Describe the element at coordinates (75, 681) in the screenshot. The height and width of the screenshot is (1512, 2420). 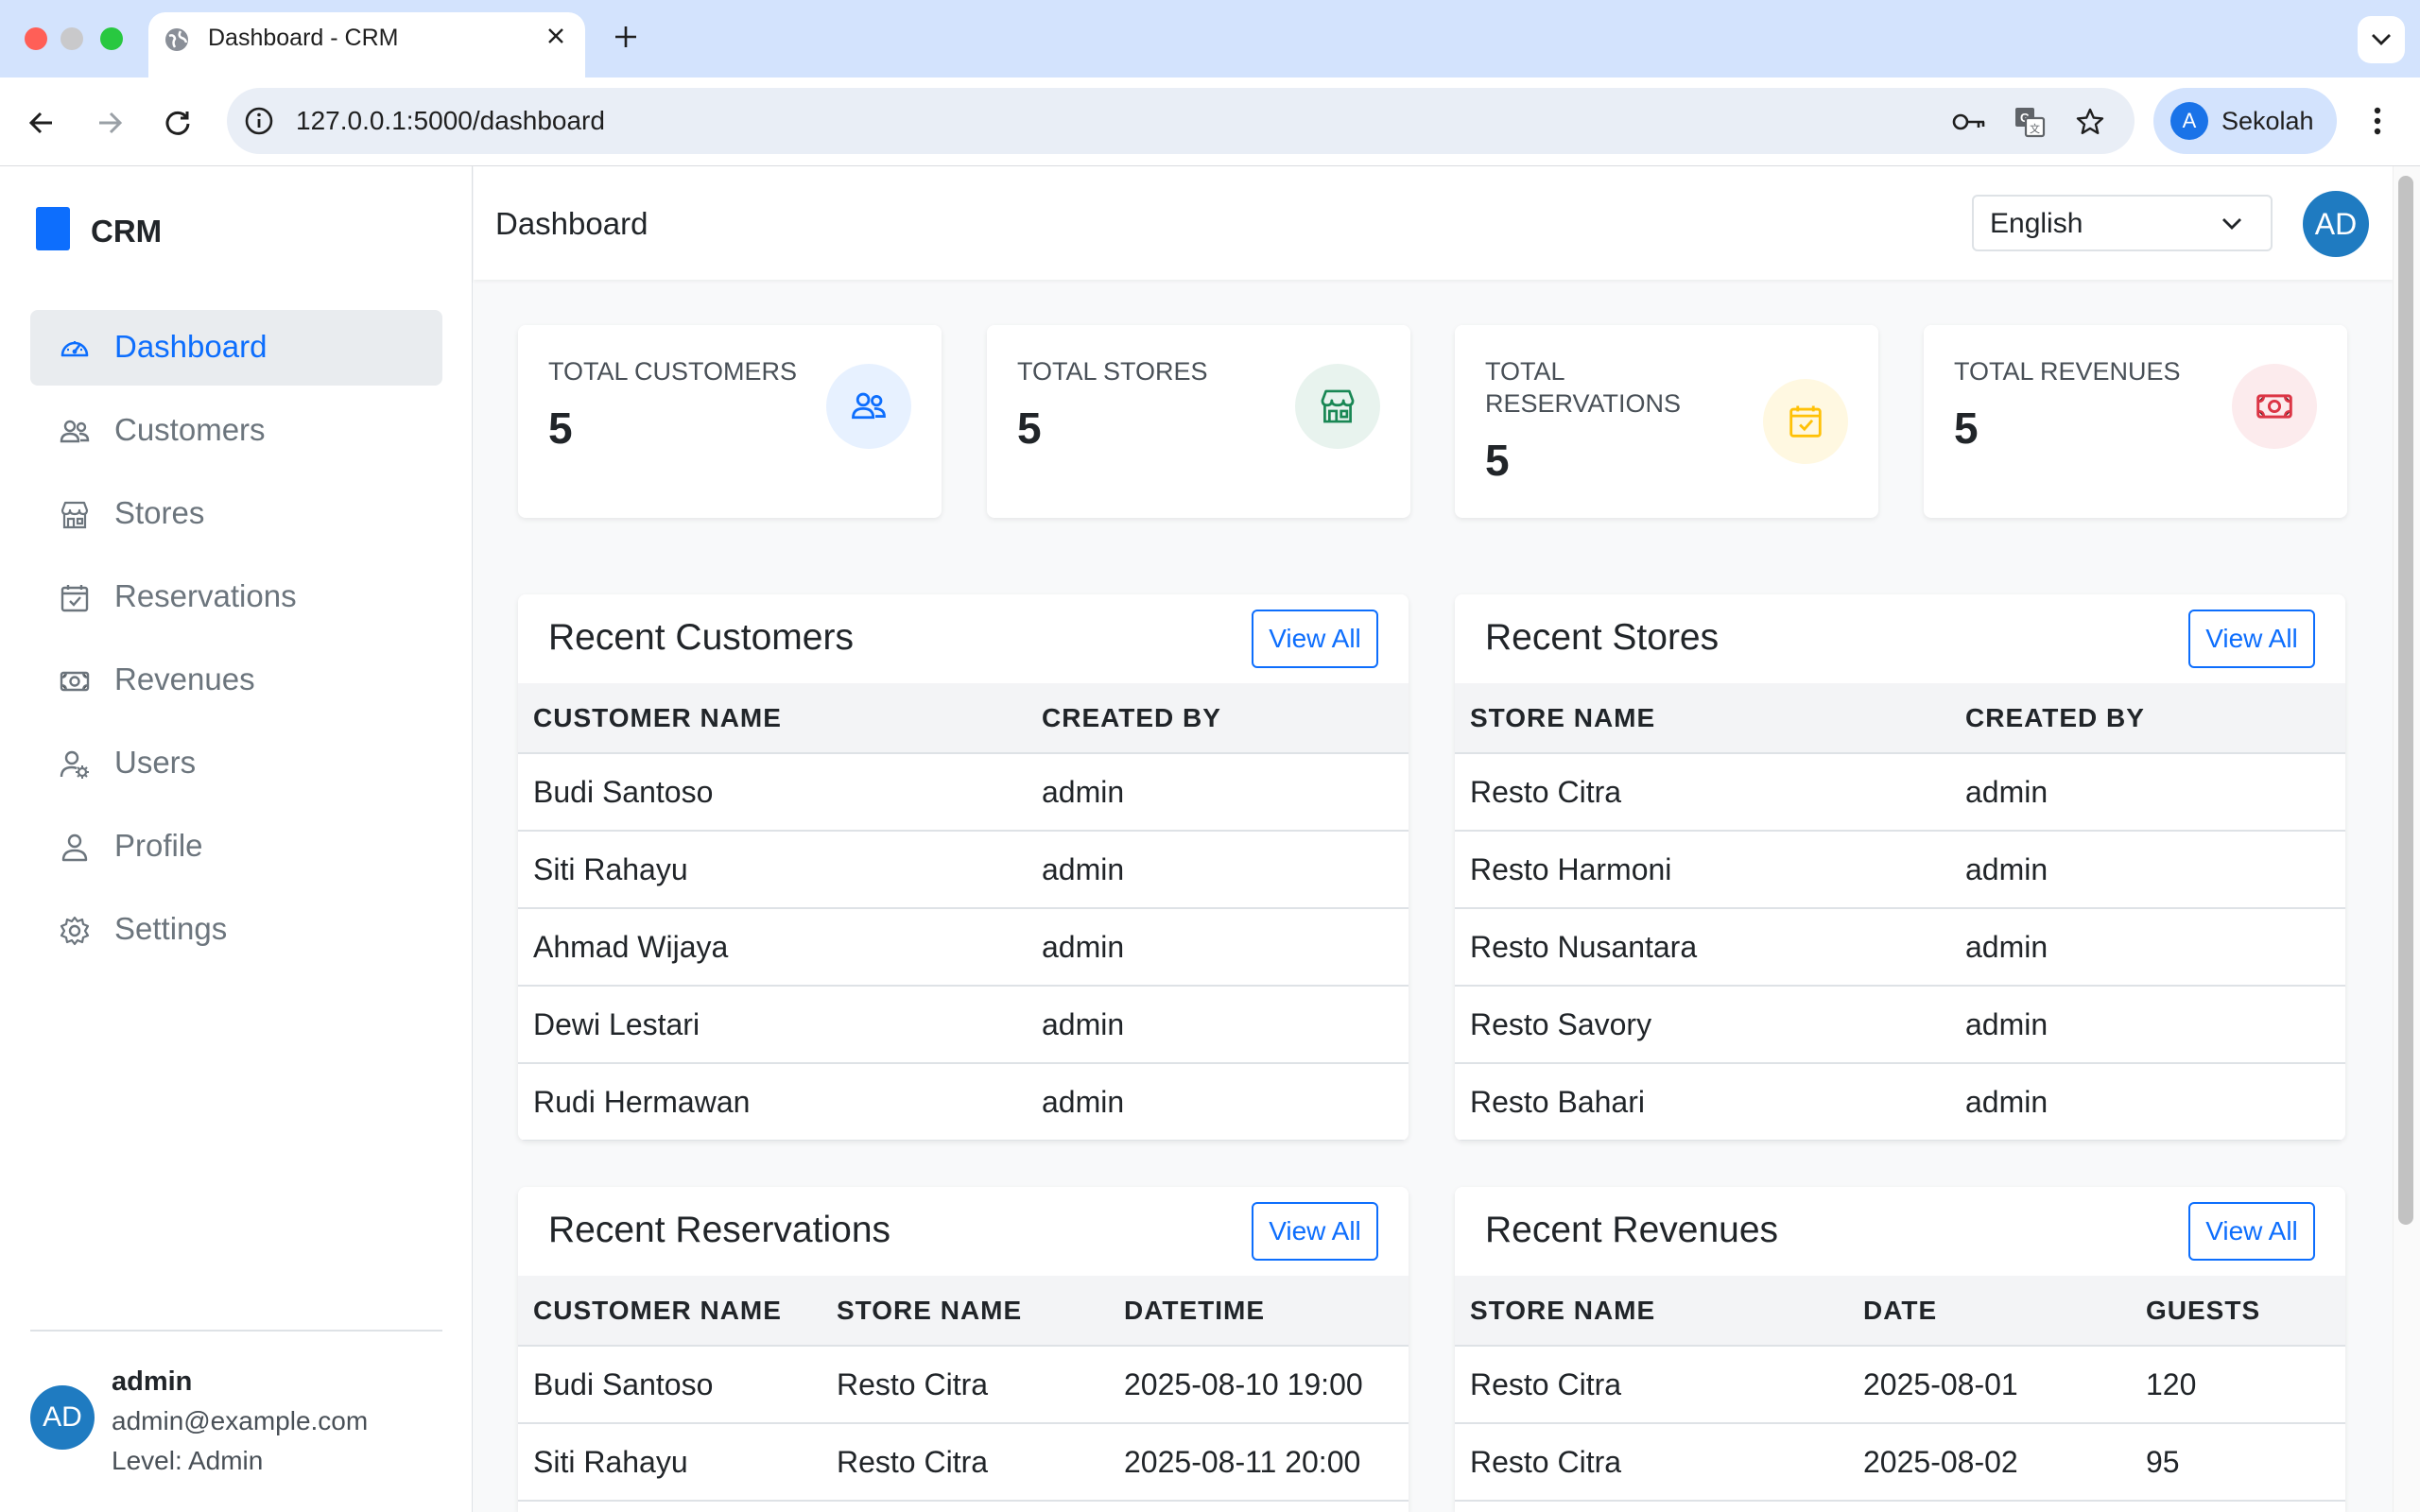
I see `cash-icon` at that location.